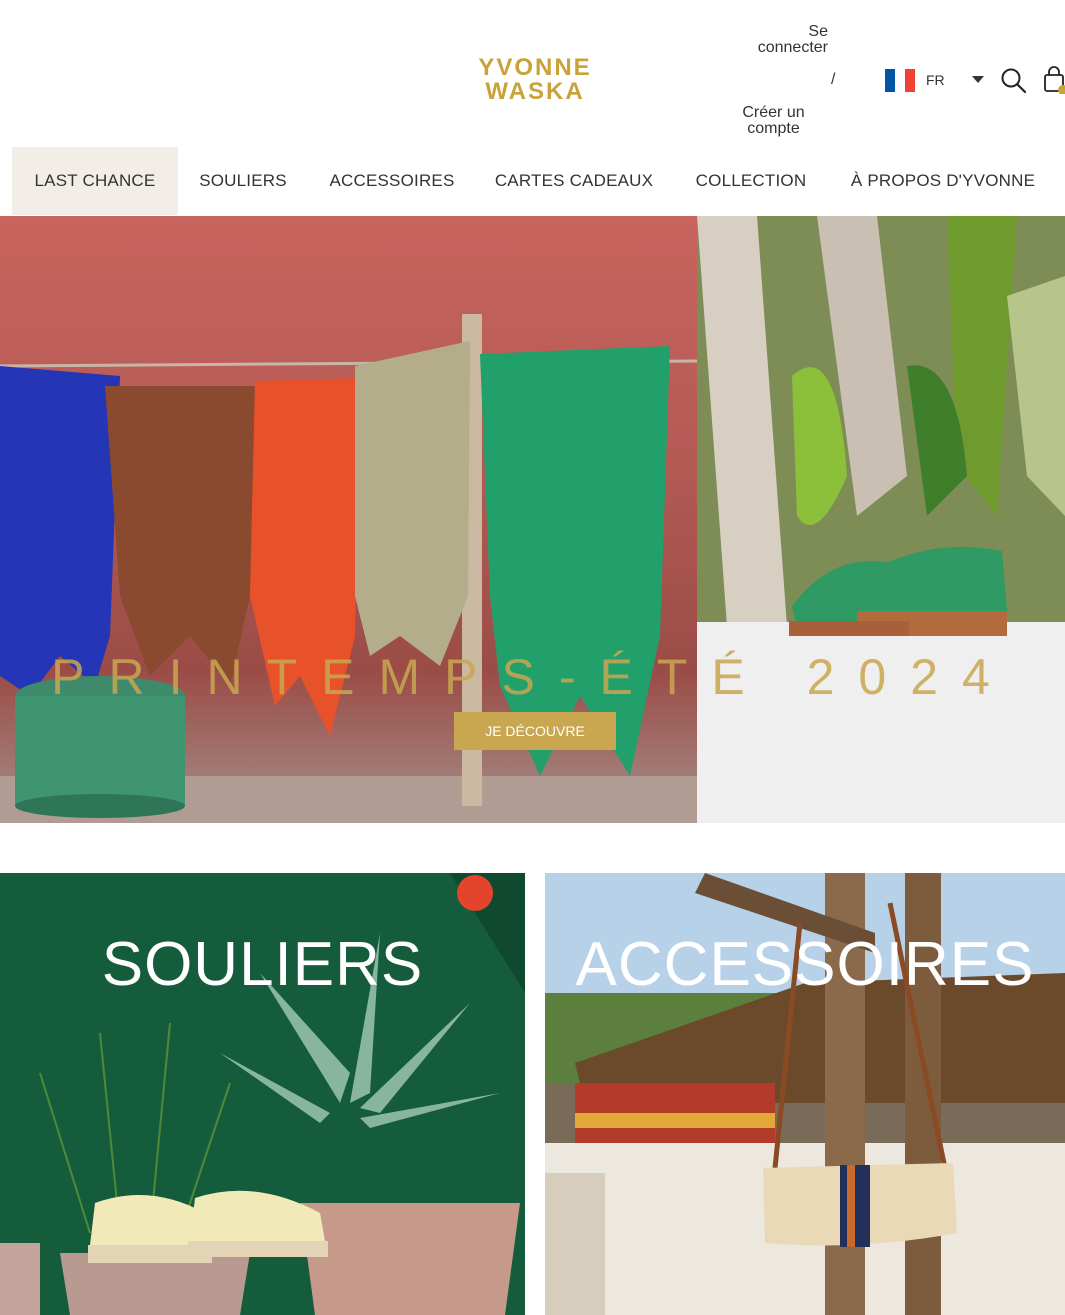 This screenshot has height=1315, width=1065. What do you see at coordinates (1013, 80) in the screenshot?
I see `search-icon` at bounding box center [1013, 80].